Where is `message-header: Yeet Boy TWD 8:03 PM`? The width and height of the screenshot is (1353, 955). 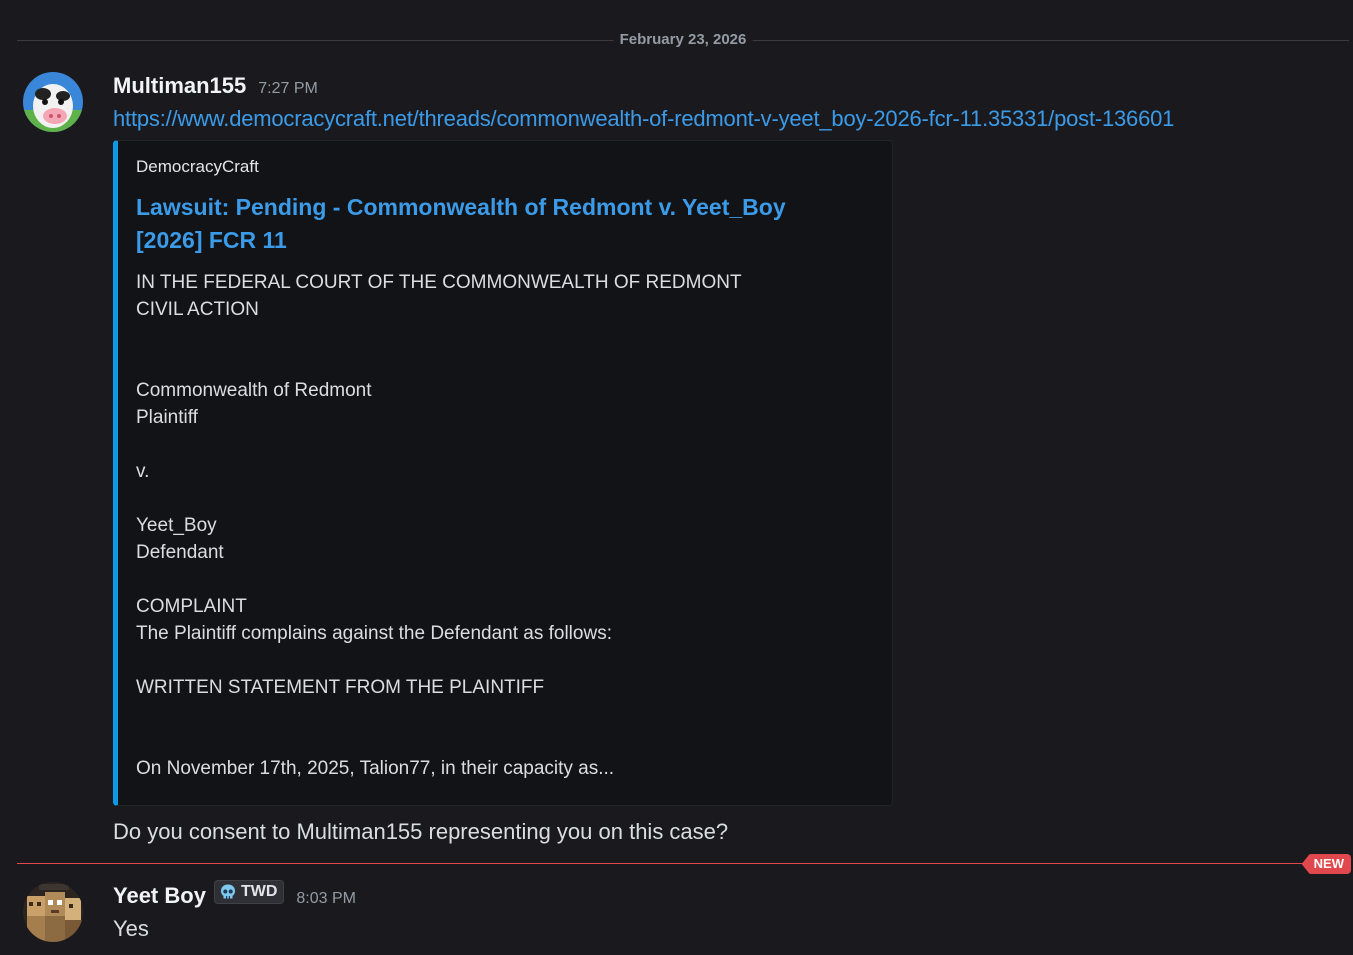
message-header: Yeet Boy TWD 8:03 PM is located at coordinates (234, 895).